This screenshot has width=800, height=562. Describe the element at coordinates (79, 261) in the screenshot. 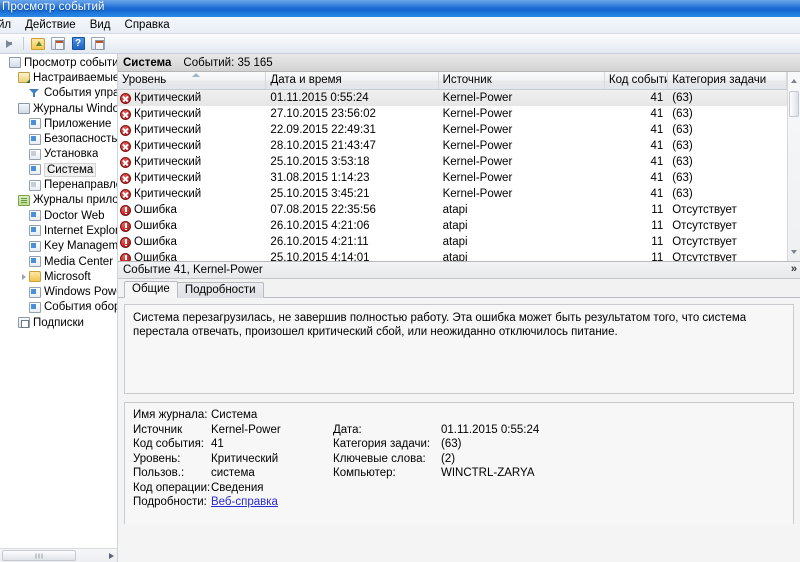

I see `sidebar-item-label: Media Center` at that location.